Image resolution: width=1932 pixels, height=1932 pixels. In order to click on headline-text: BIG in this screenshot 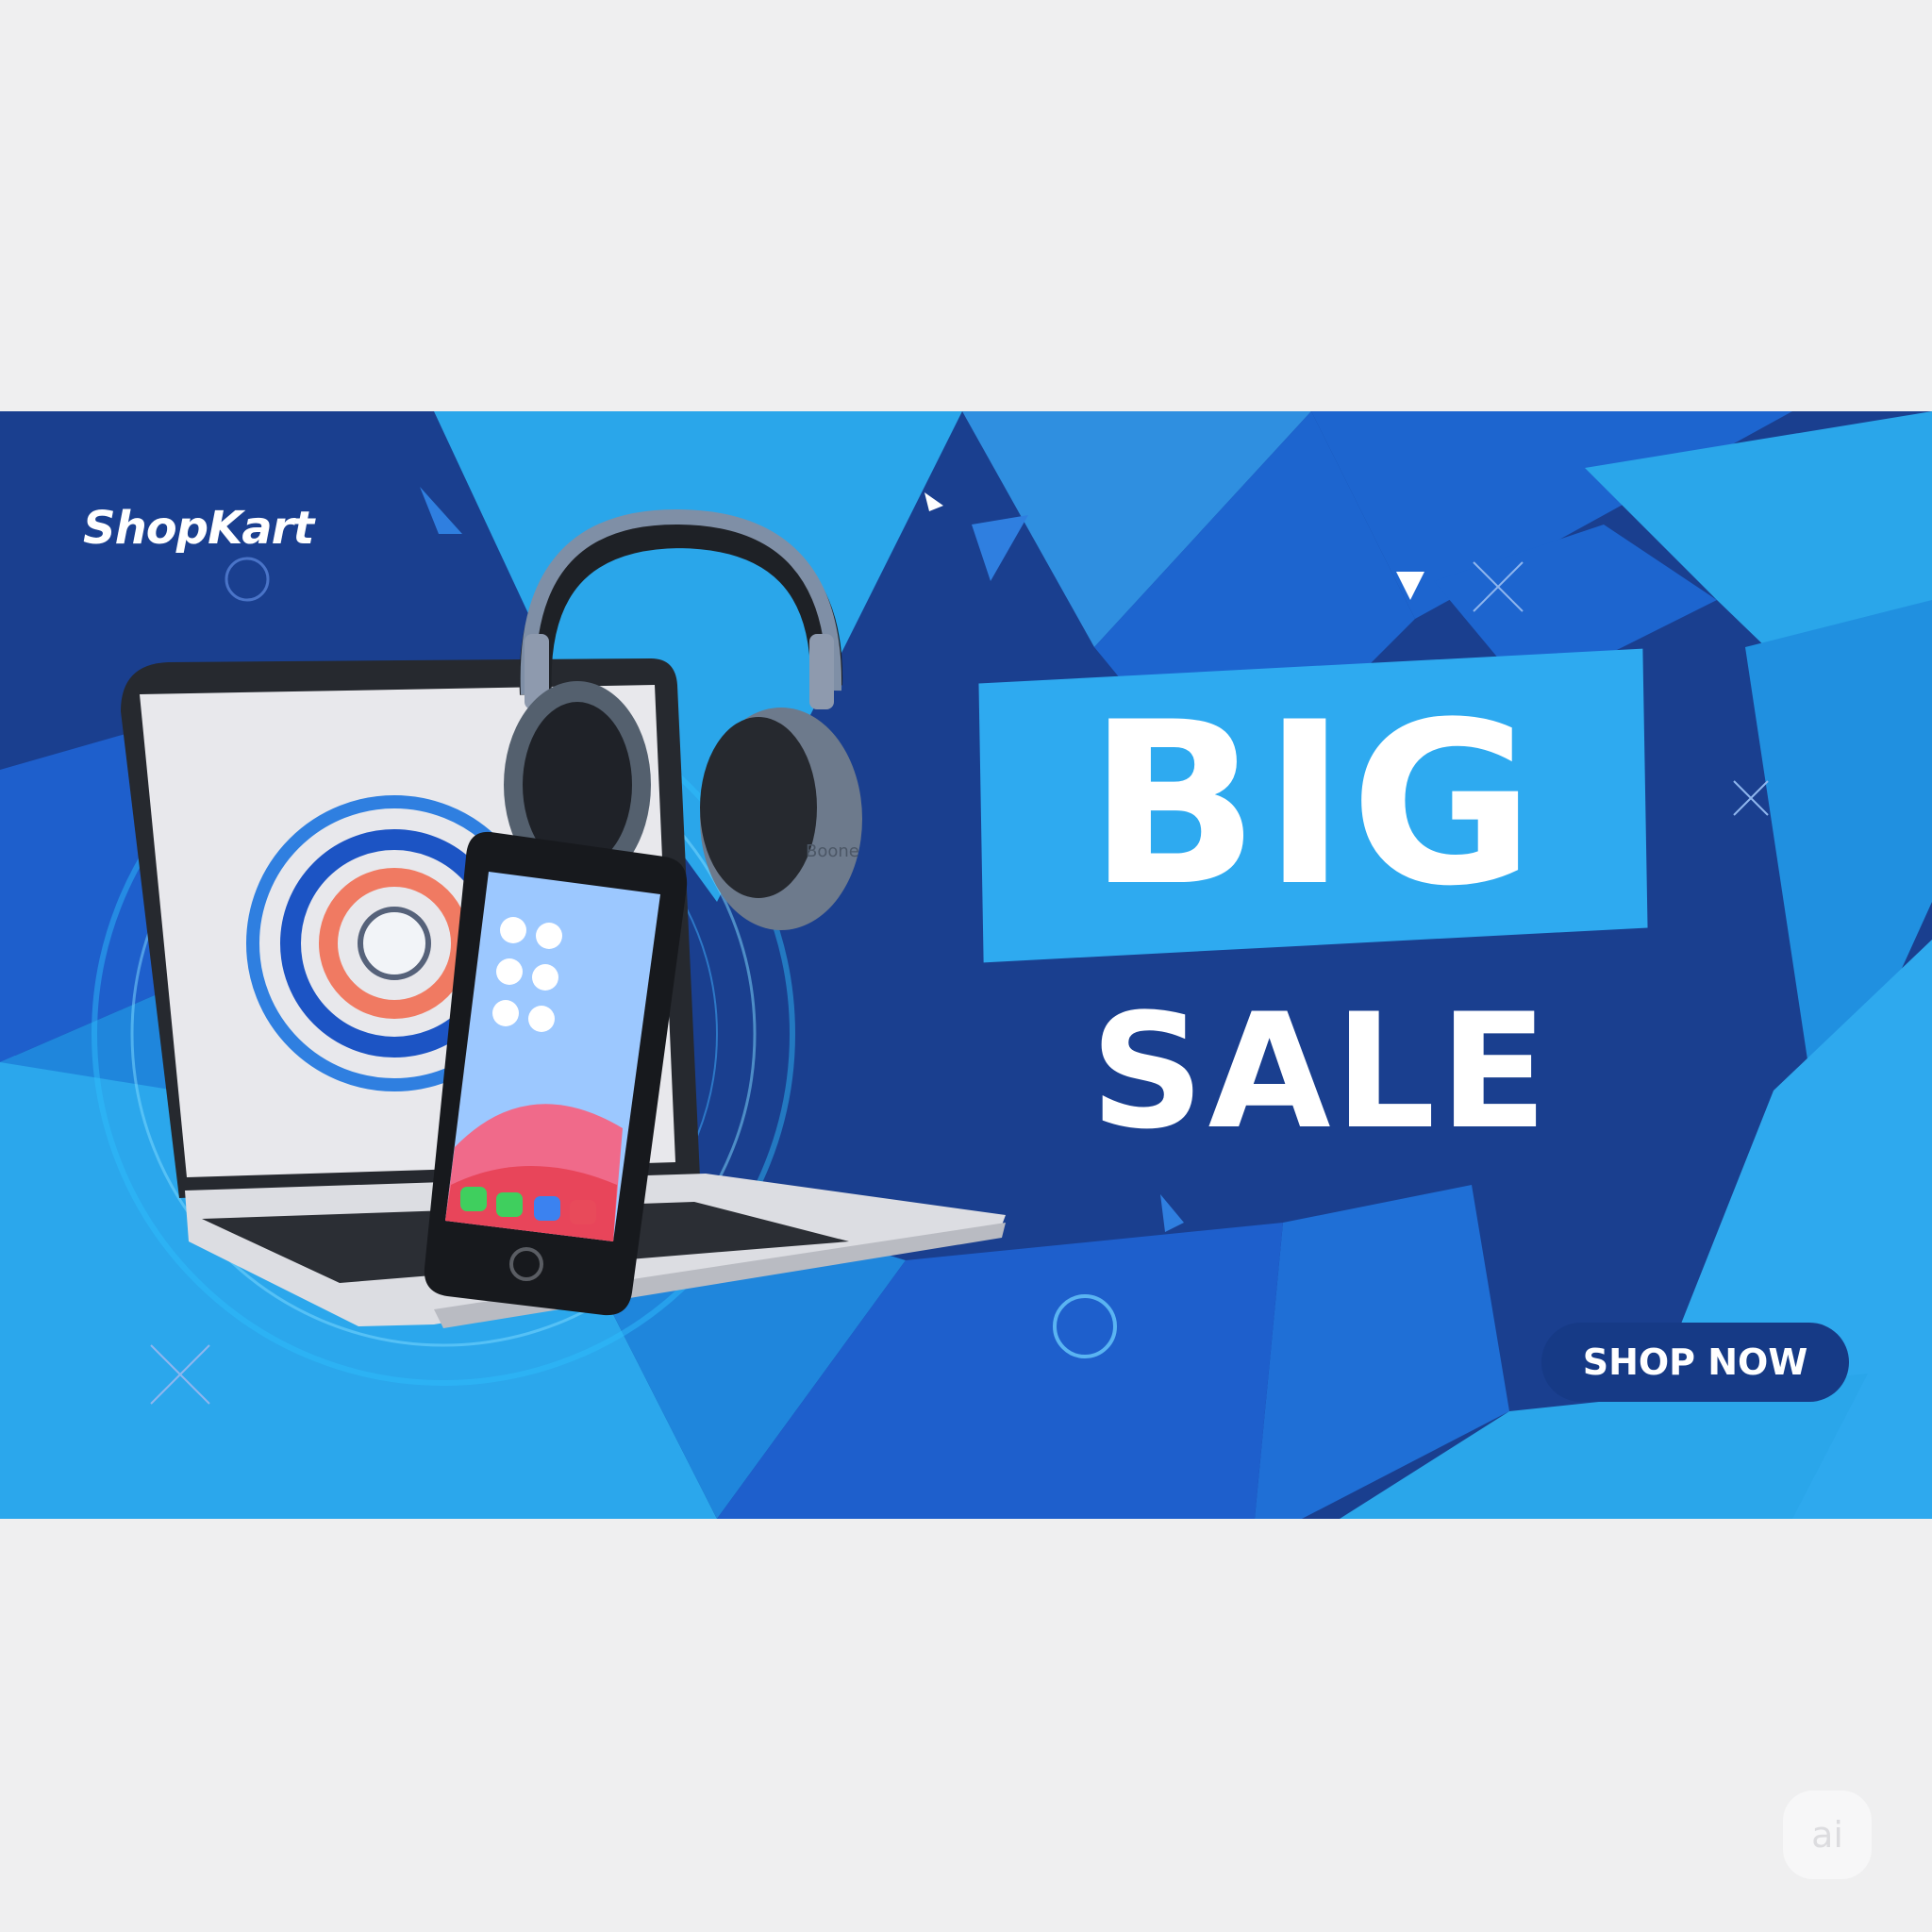, I will do `click(1314, 806)`.